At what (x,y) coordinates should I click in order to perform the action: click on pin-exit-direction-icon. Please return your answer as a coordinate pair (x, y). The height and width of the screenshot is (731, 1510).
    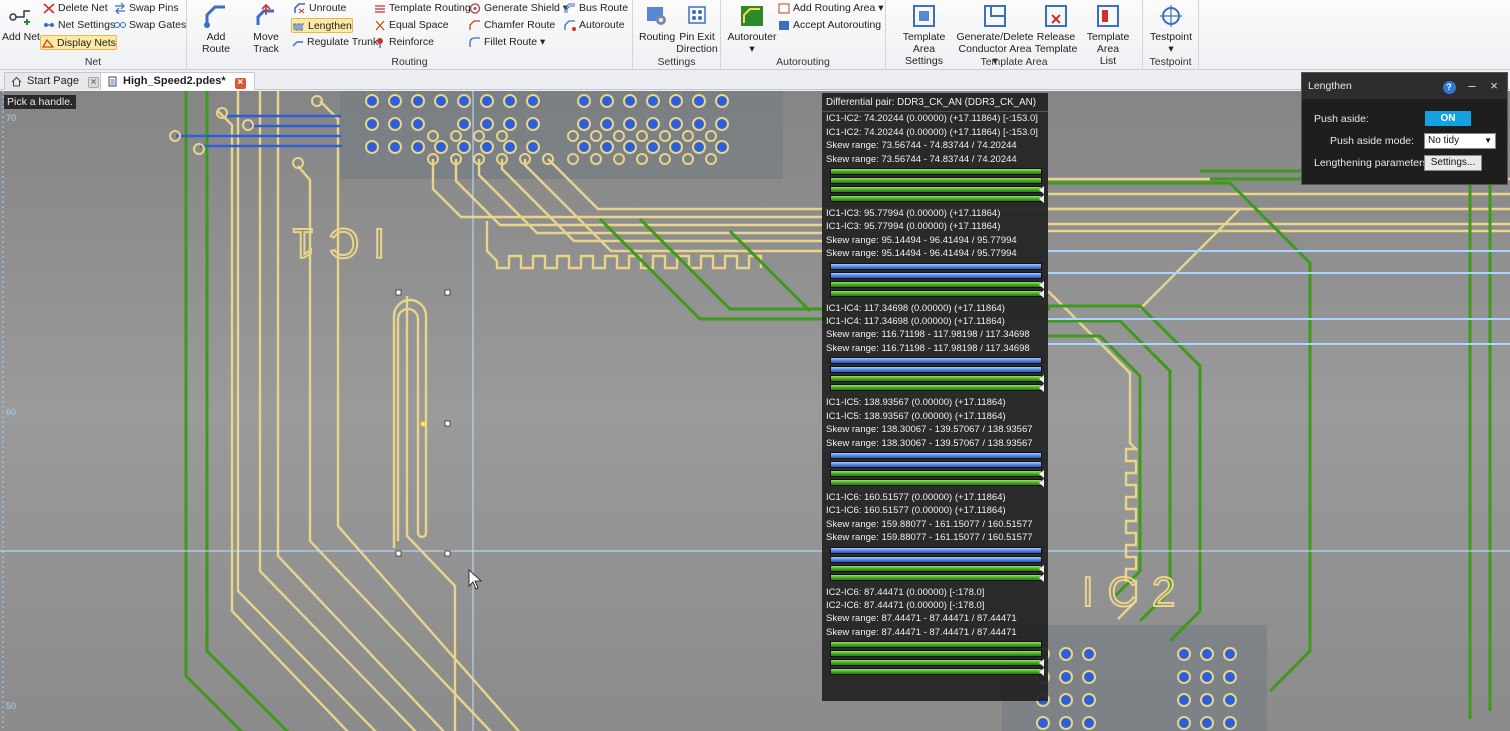
    Looking at the image, I should click on (697, 15).